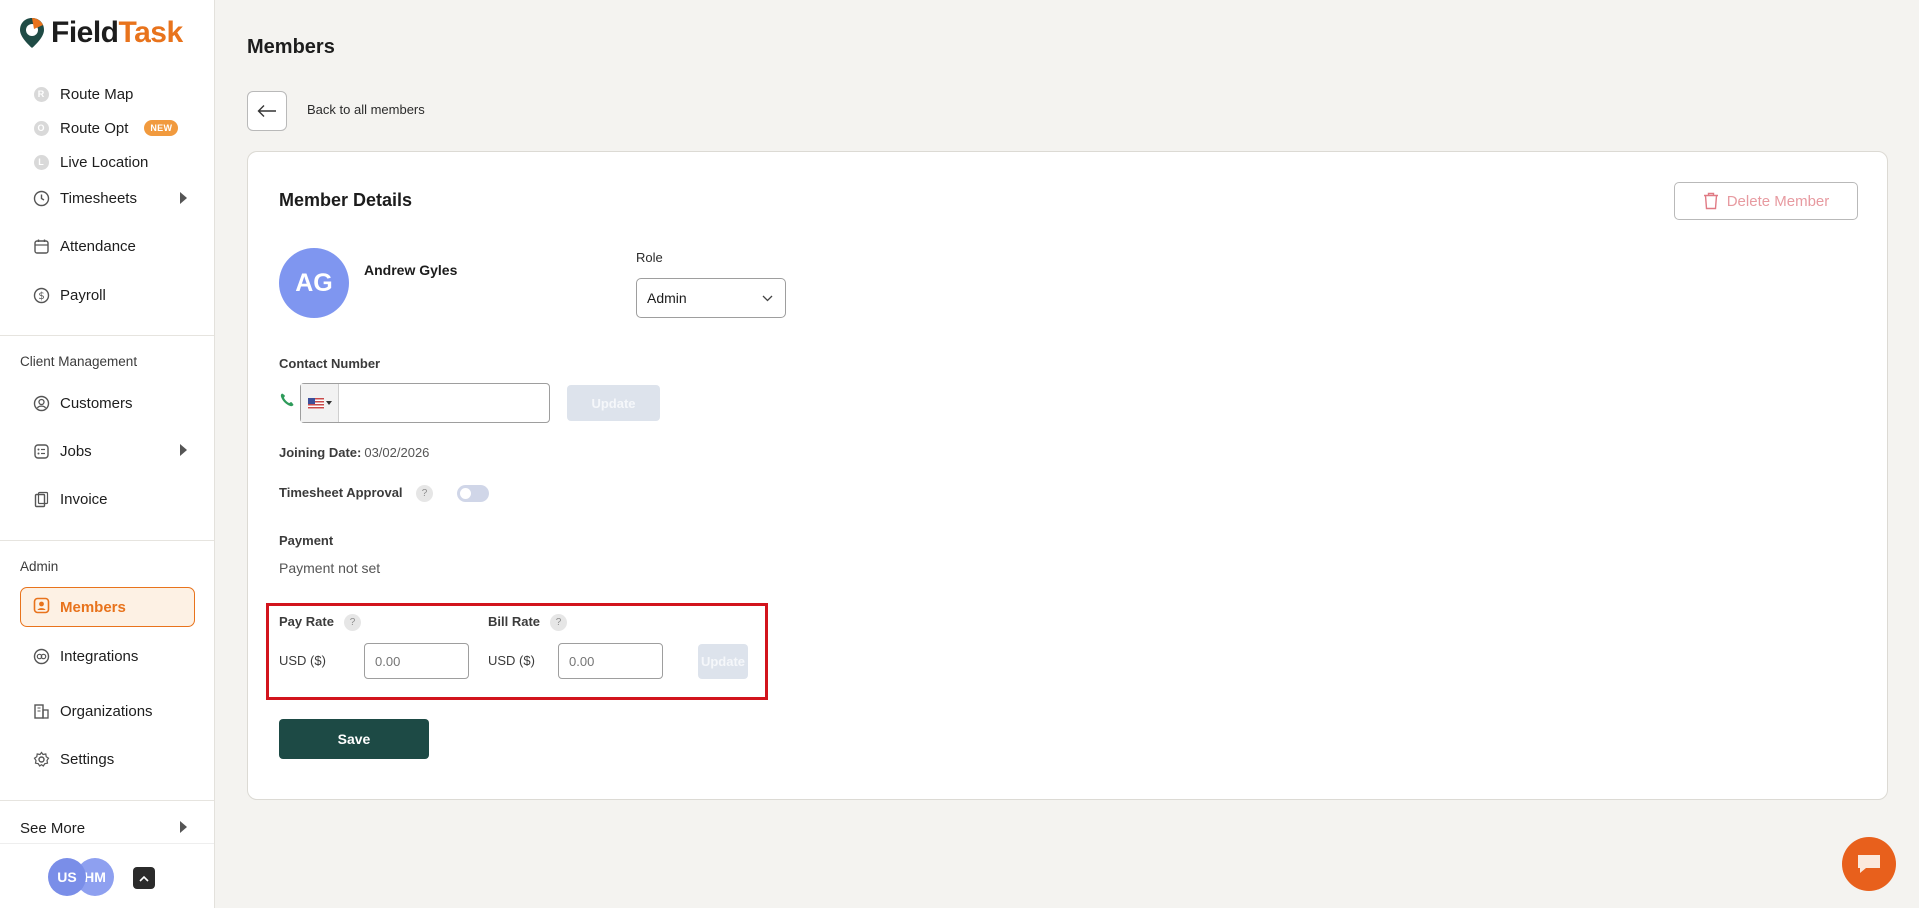 Image resolution: width=1919 pixels, height=908 pixels. What do you see at coordinates (104, 162) in the screenshot?
I see `sidebar-item-label: Live Location` at bounding box center [104, 162].